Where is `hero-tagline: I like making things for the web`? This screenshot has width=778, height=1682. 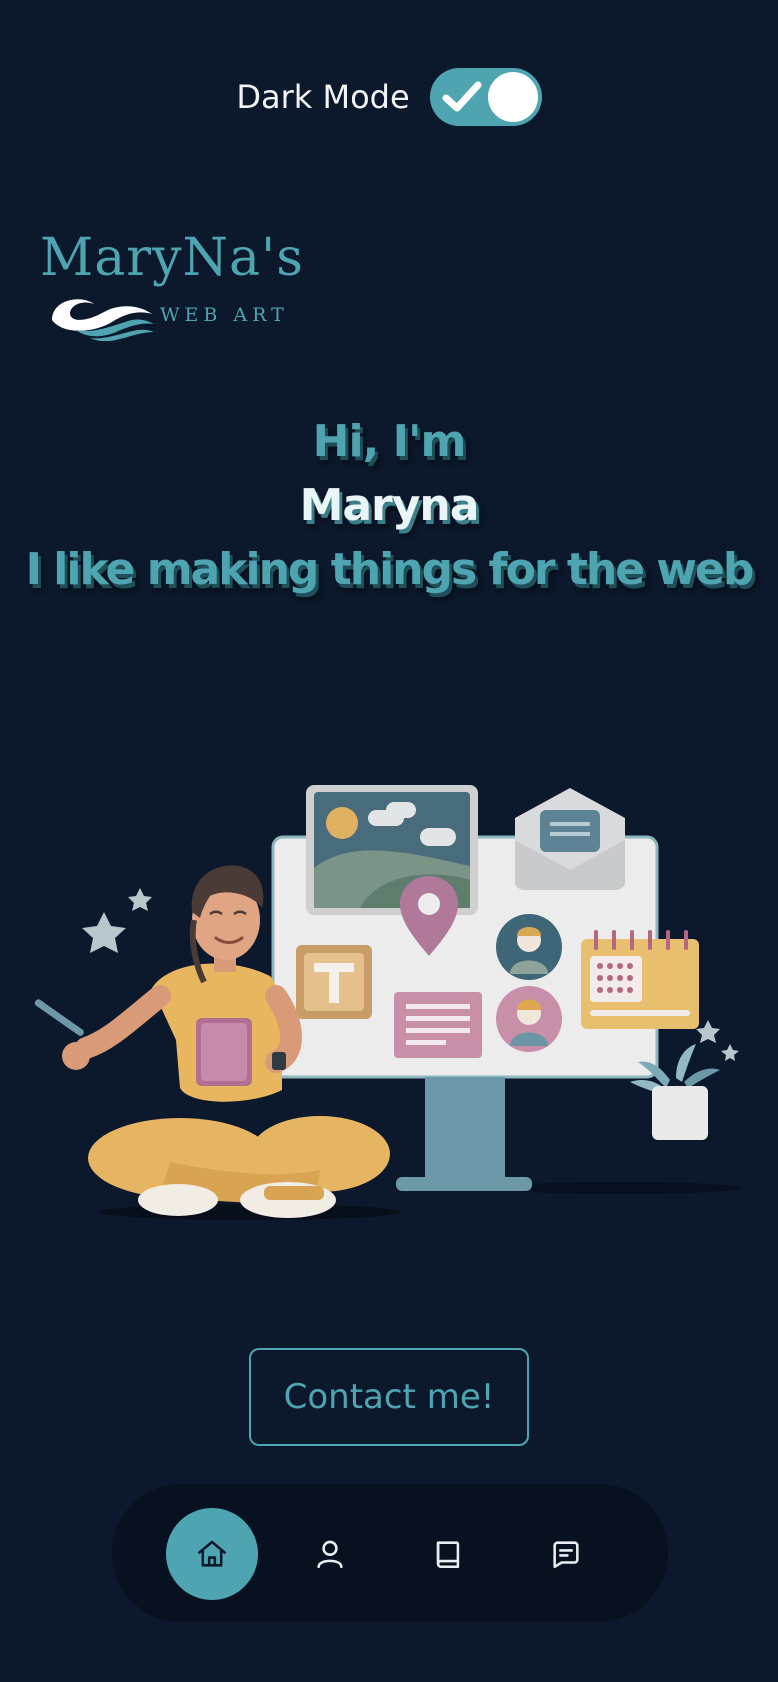
hero-tagline: I like making things for the web is located at coordinates (390, 569).